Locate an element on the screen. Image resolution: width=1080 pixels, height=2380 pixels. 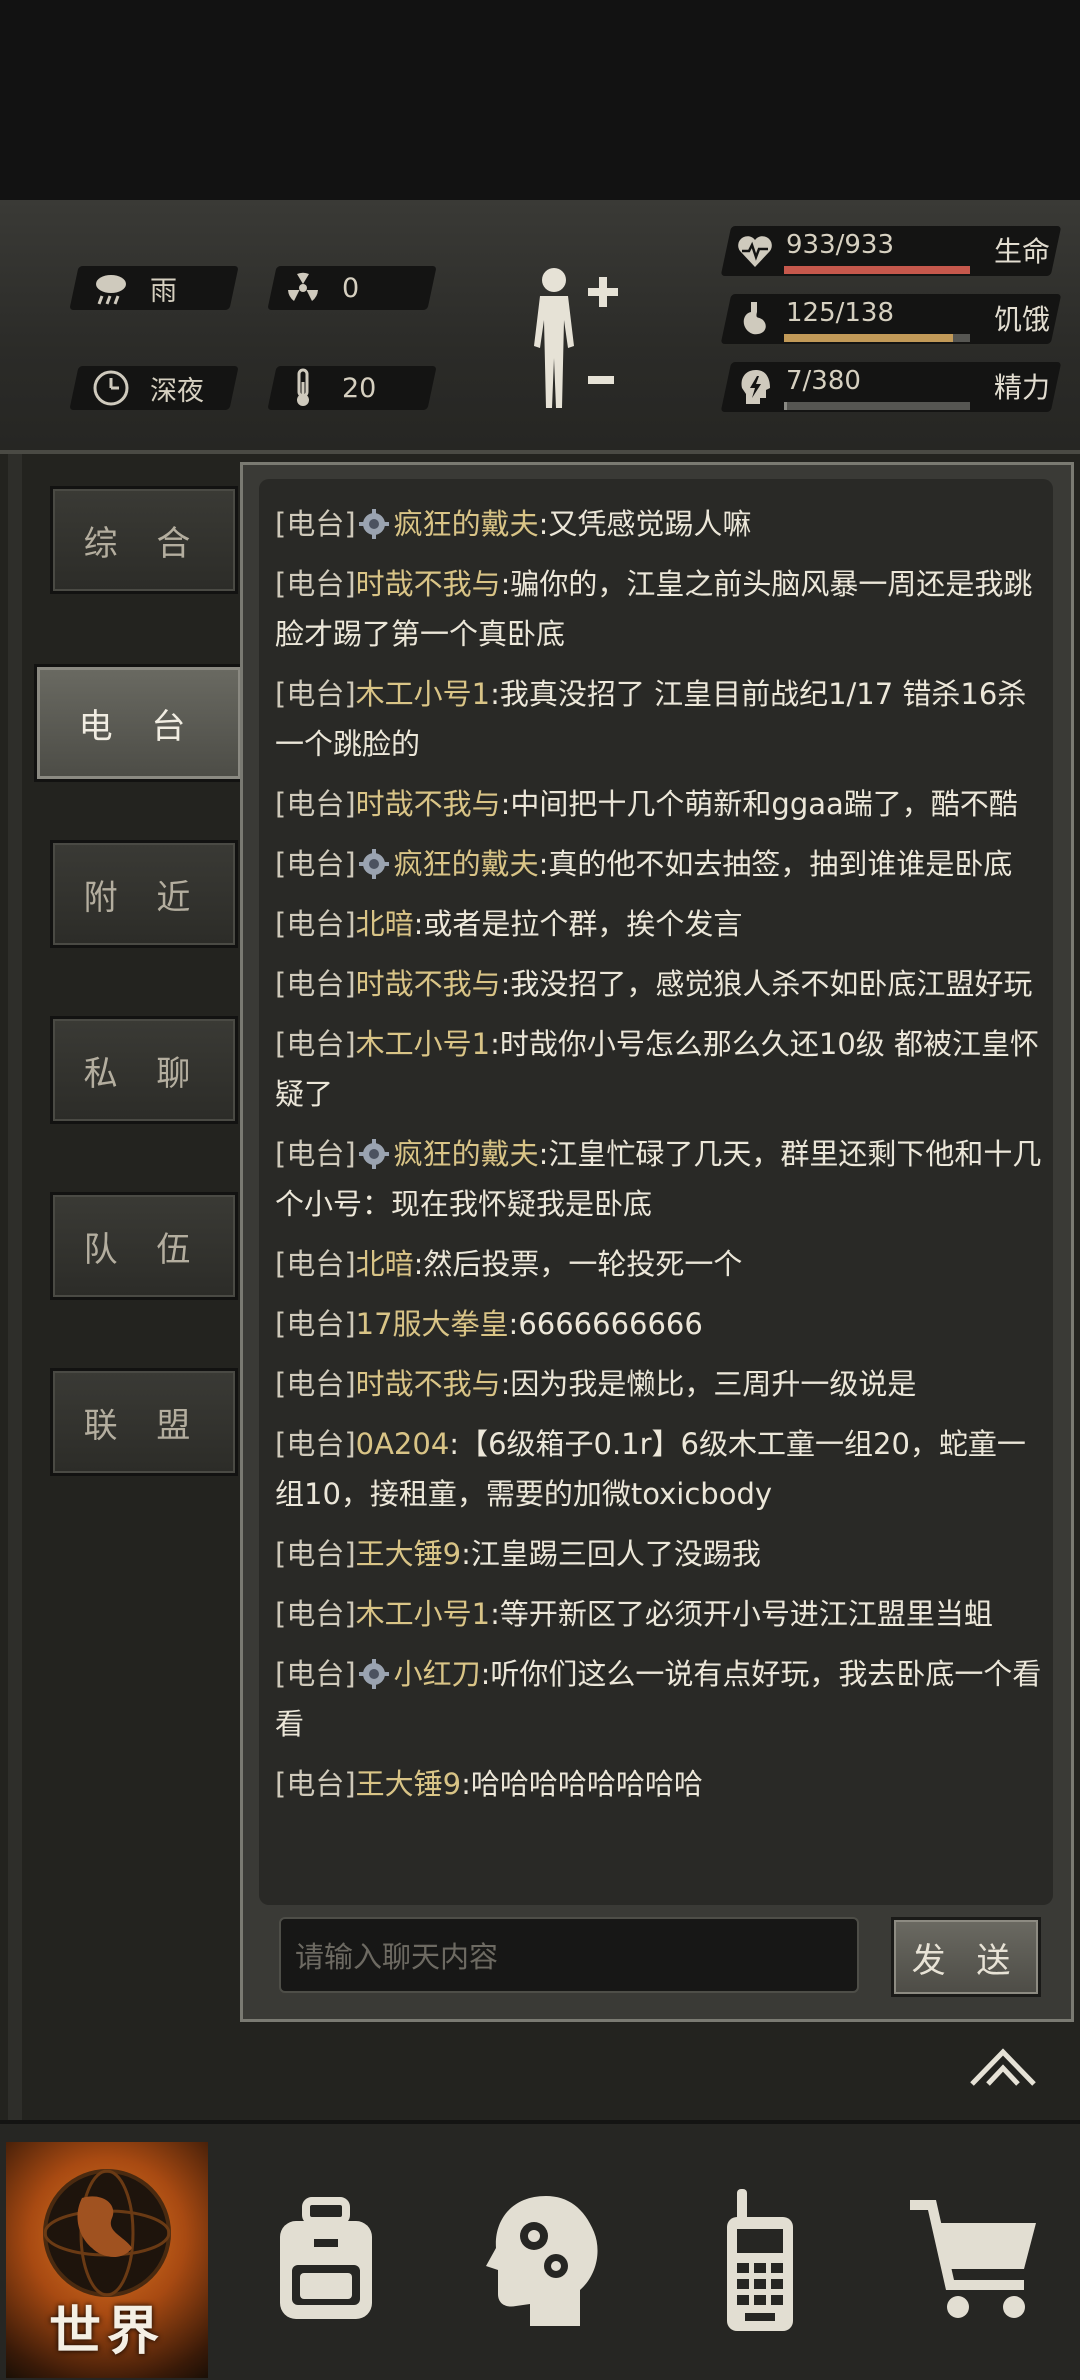
tab-private: 私 聊 is located at coordinates (144, 1070).